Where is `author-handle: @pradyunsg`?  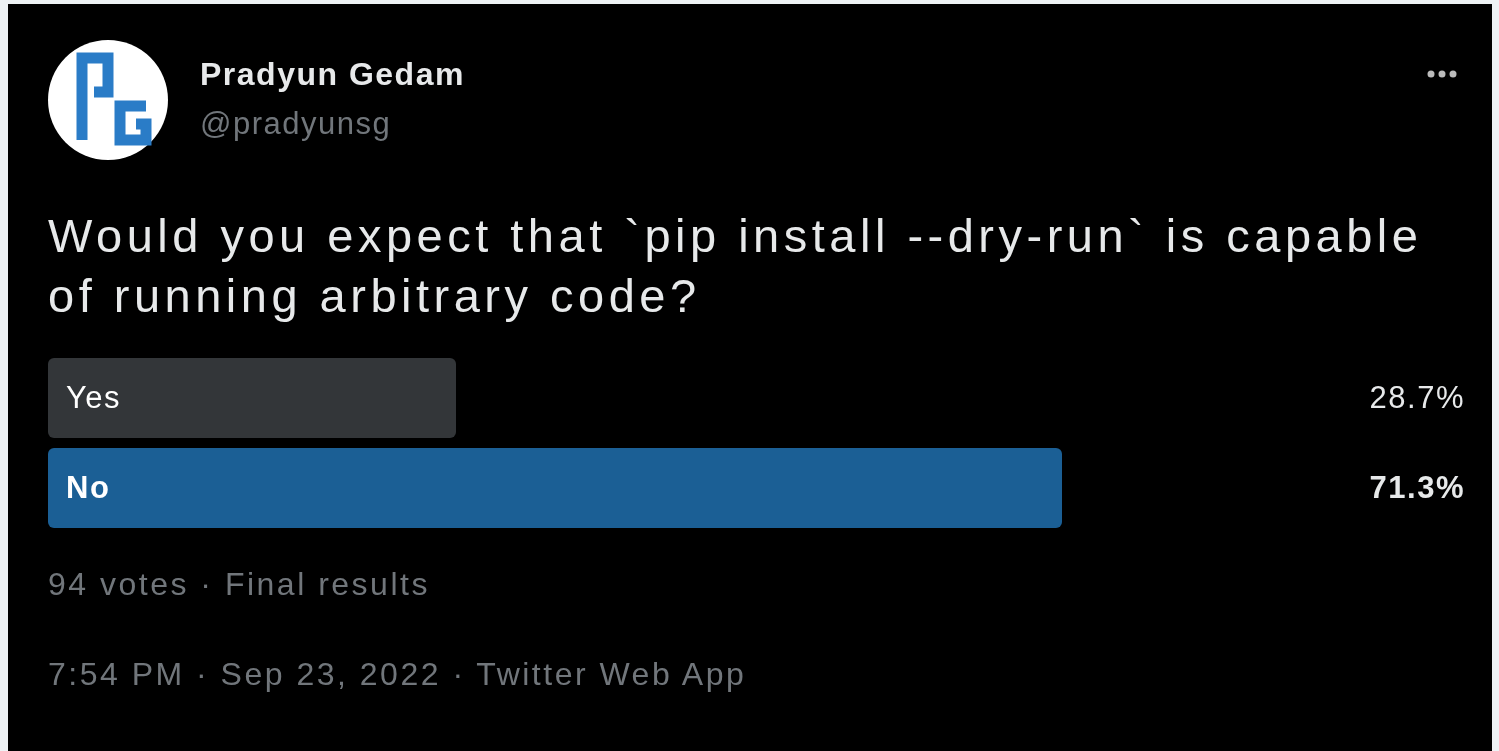 author-handle: @pradyunsg is located at coordinates (332, 124).